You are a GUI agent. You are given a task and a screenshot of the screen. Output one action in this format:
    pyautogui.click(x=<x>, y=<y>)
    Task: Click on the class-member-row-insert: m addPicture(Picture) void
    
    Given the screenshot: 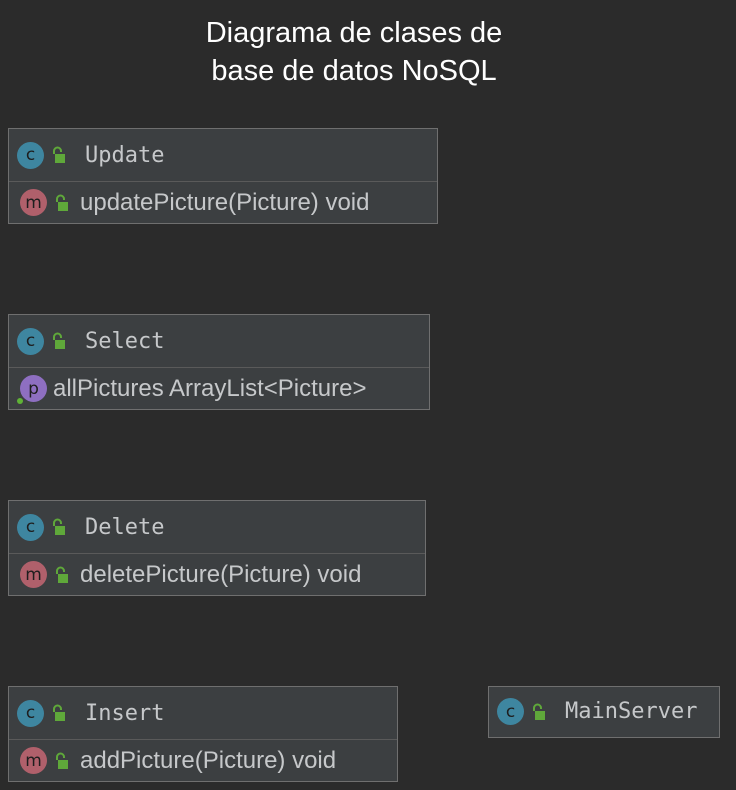 What is the action you would take?
    pyautogui.click(x=203, y=760)
    